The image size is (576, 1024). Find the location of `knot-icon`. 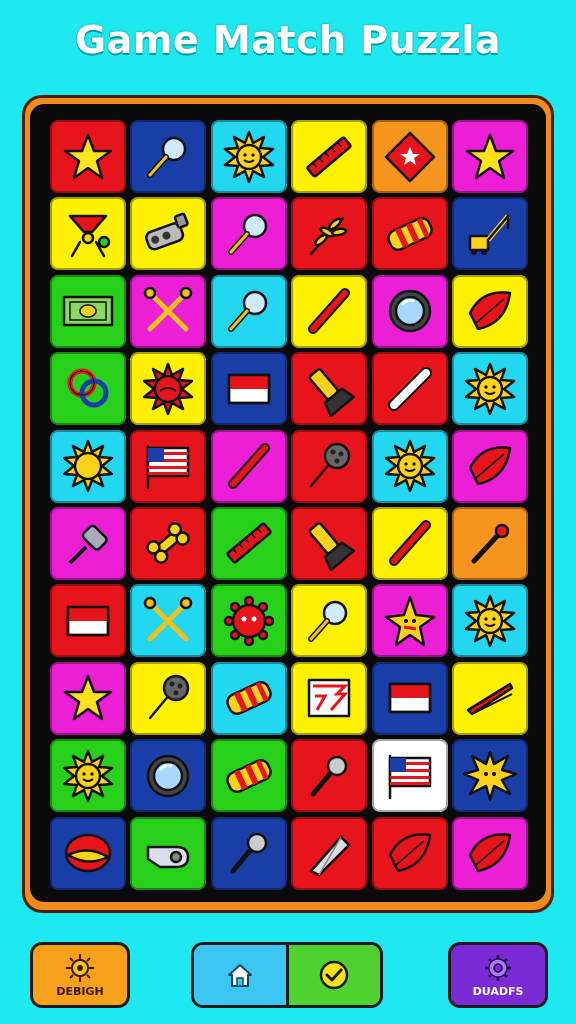

knot-icon is located at coordinates (88, 388).